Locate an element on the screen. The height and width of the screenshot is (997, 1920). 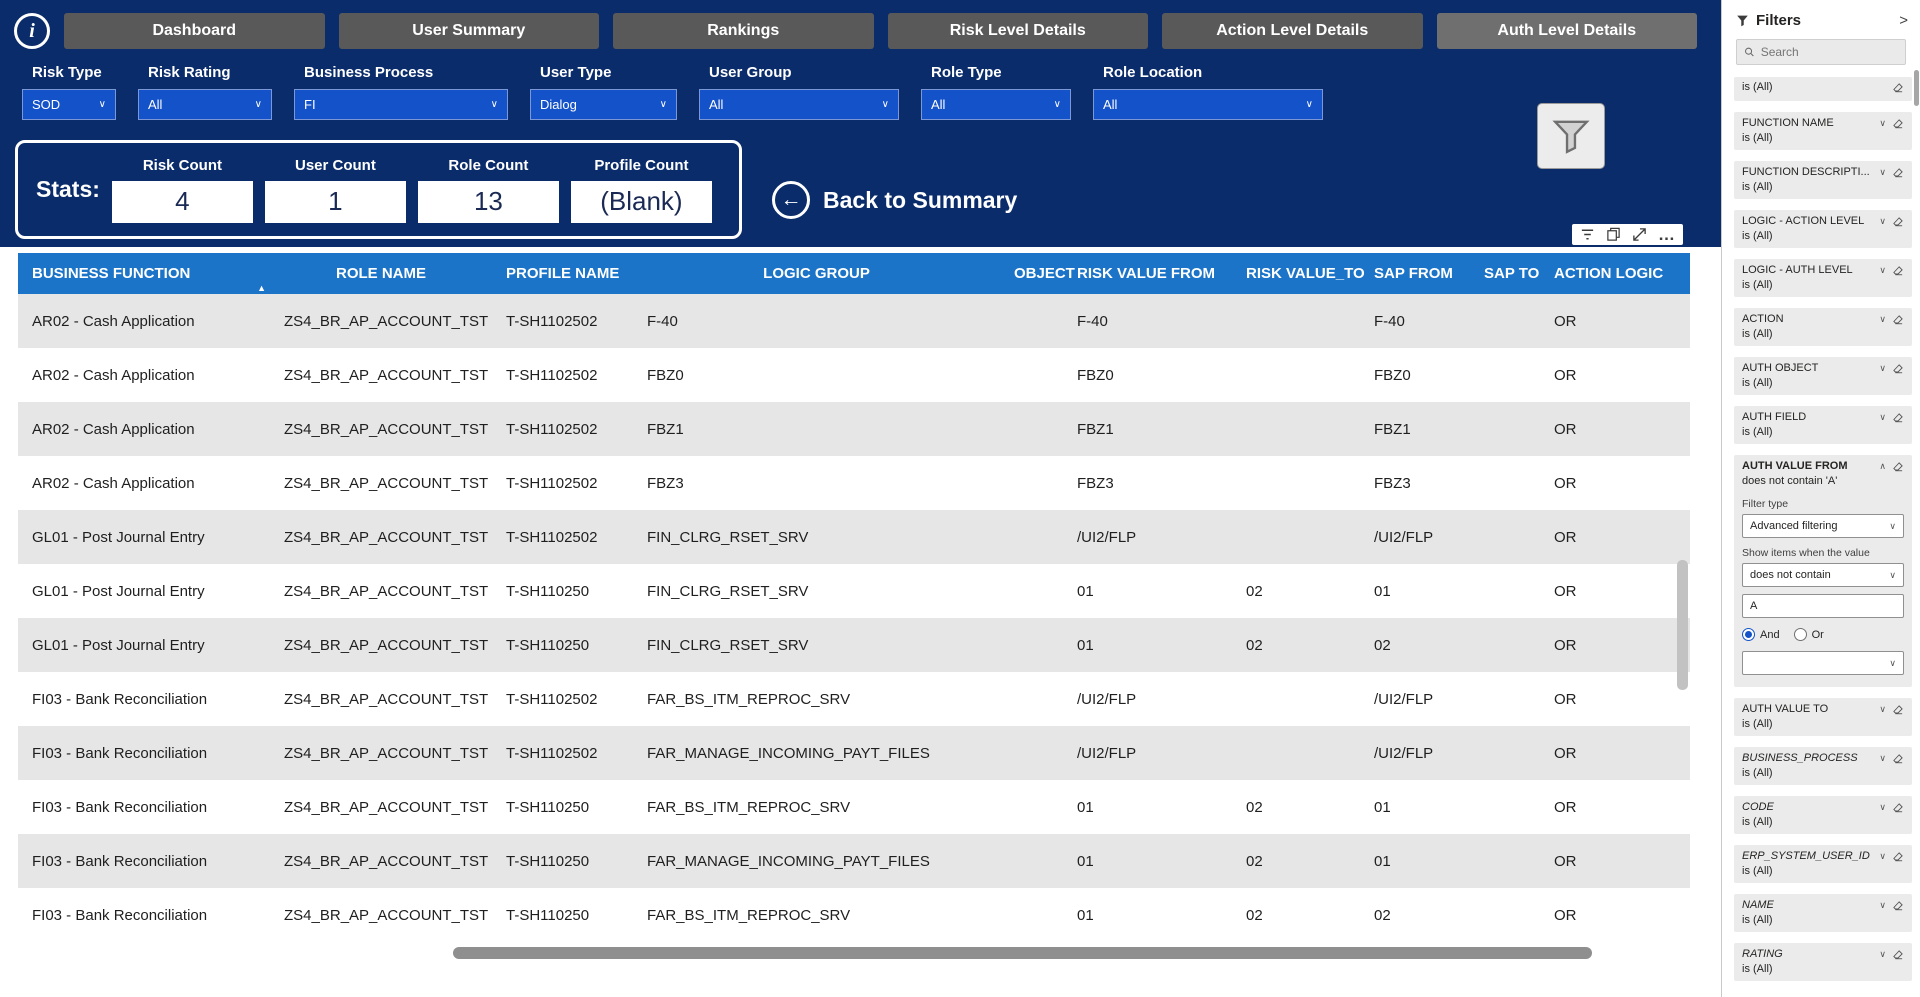
chevron-up-icon: ∧ is located at coordinates (1882, 466).